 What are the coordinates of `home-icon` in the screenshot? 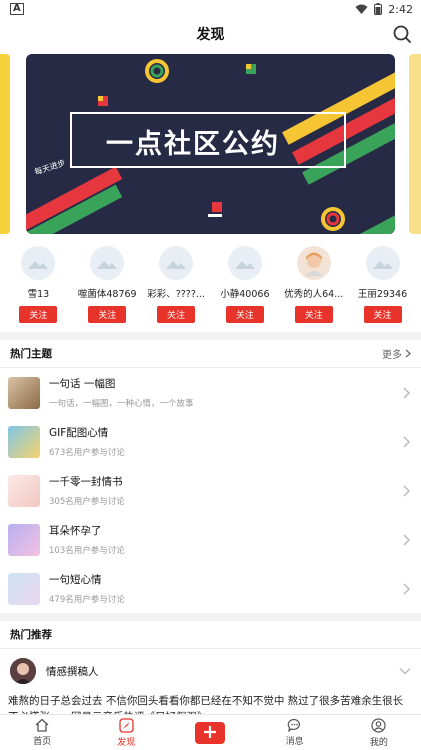 It's located at (42, 725).